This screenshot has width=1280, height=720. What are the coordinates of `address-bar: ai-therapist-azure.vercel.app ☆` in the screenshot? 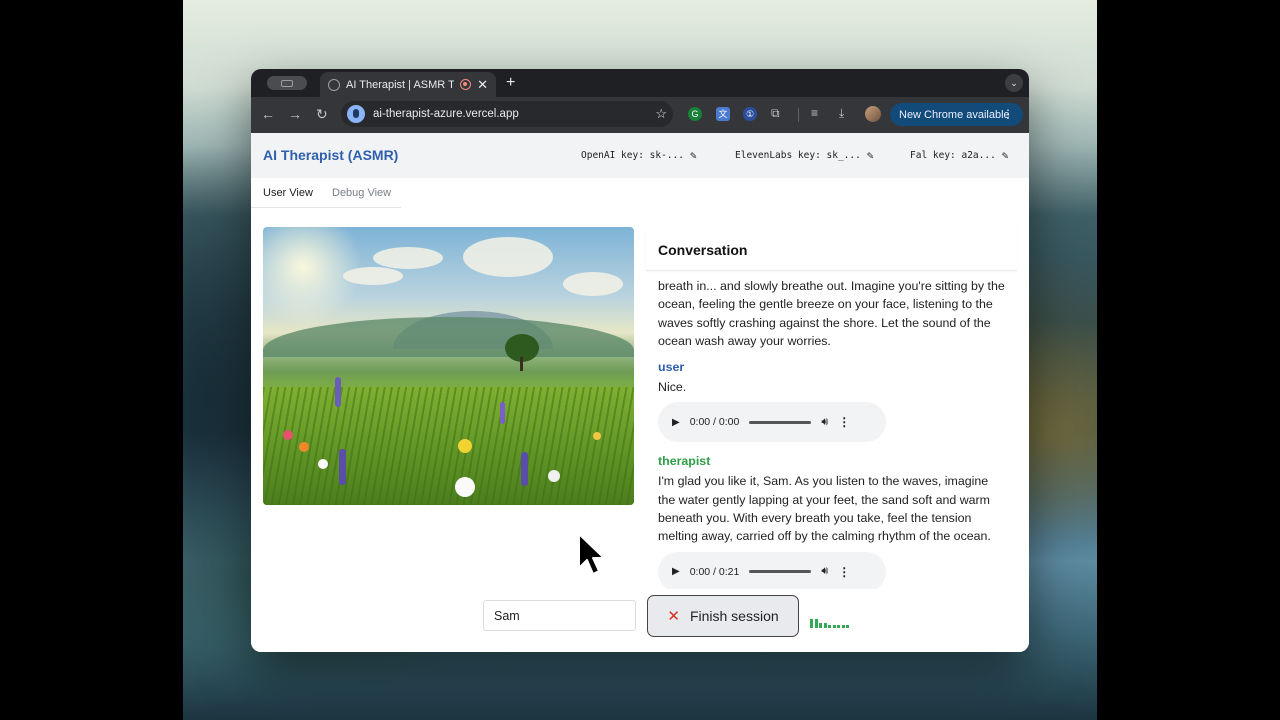 It's located at (507, 114).